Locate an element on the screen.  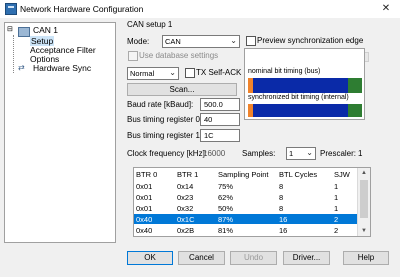
btr0-input: 40 is located at coordinates (220, 119).